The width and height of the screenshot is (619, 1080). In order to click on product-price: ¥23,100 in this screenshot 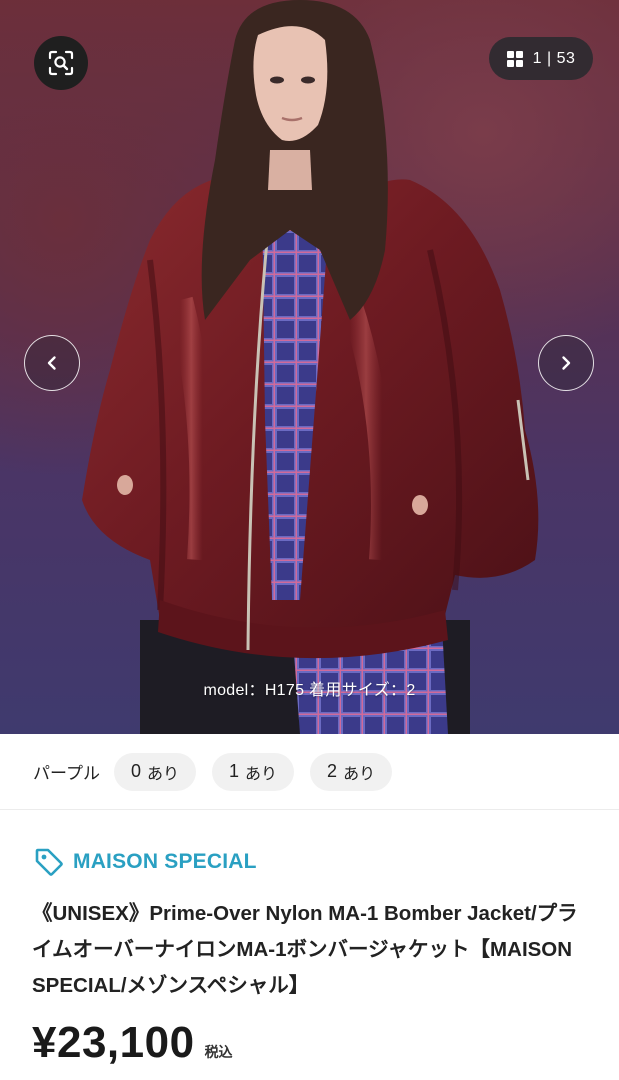, I will do `click(113, 1042)`.